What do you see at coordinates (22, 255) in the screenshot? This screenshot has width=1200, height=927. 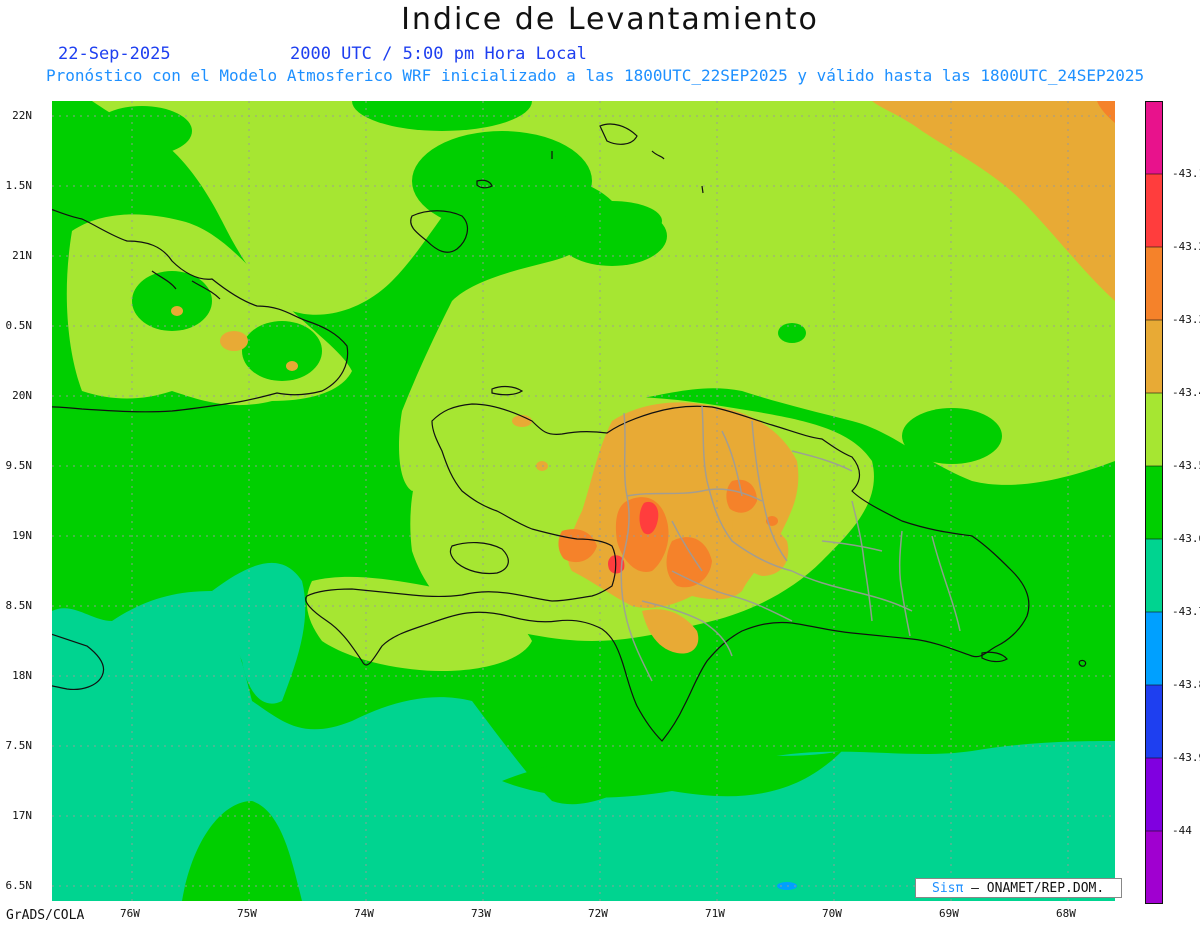 I see `lat-label: 21N` at bounding box center [22, 255].